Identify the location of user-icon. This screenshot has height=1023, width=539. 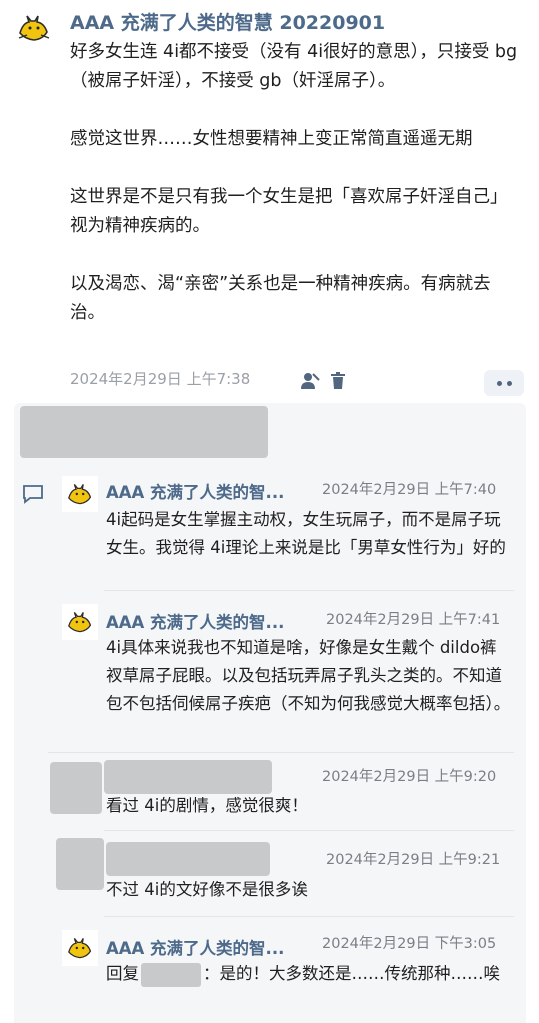
(310, 381).